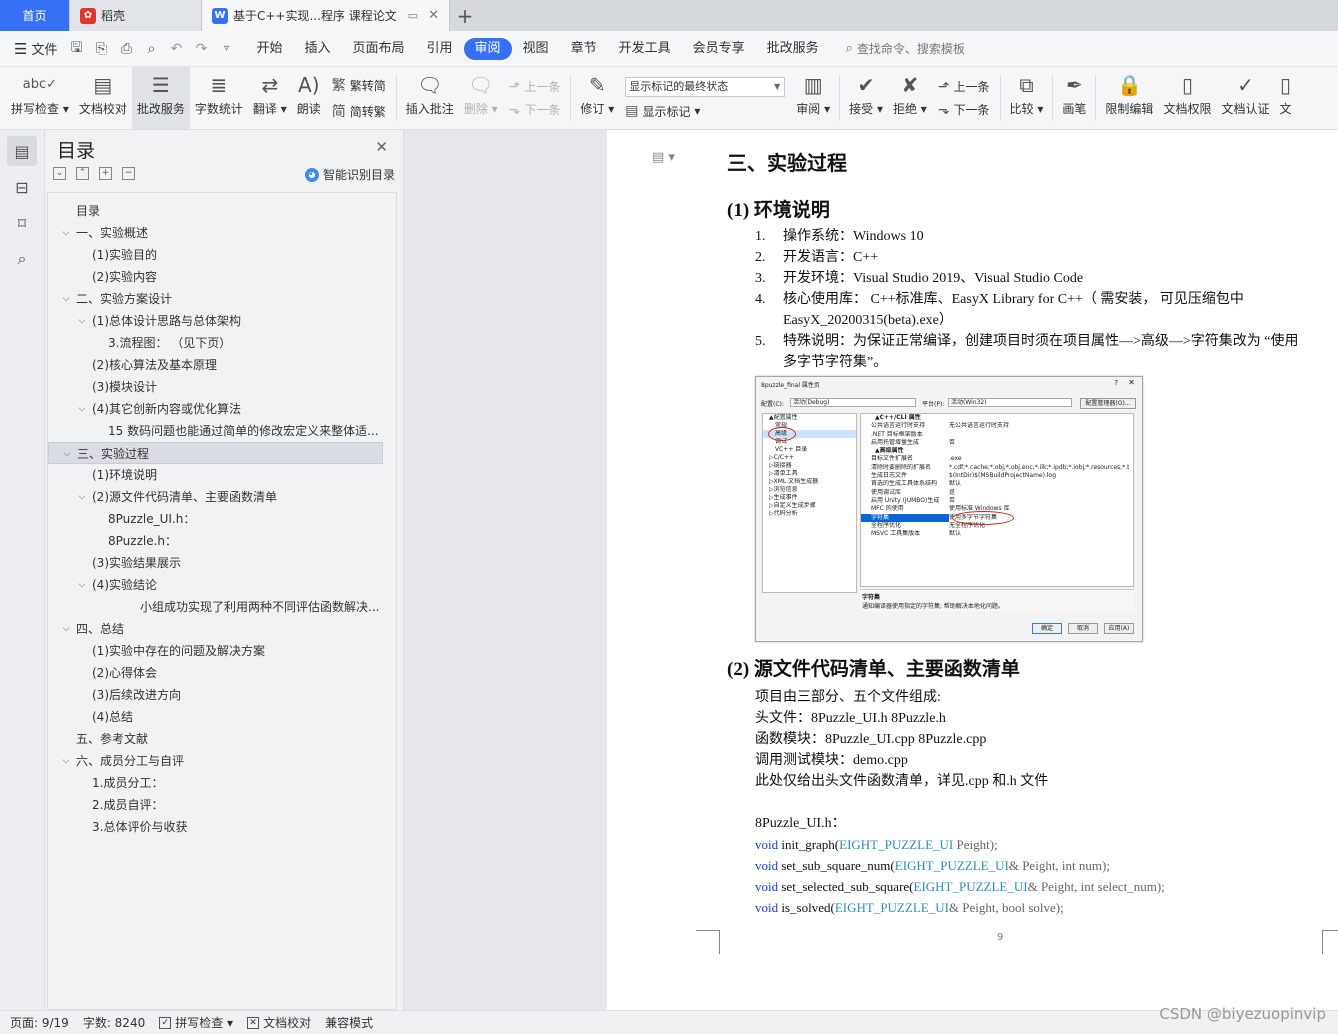  What do you see at coordinates (151, 49) in the screenshot?
I see `print-preview-icon: ⌕` at bounding box center [151, 49].